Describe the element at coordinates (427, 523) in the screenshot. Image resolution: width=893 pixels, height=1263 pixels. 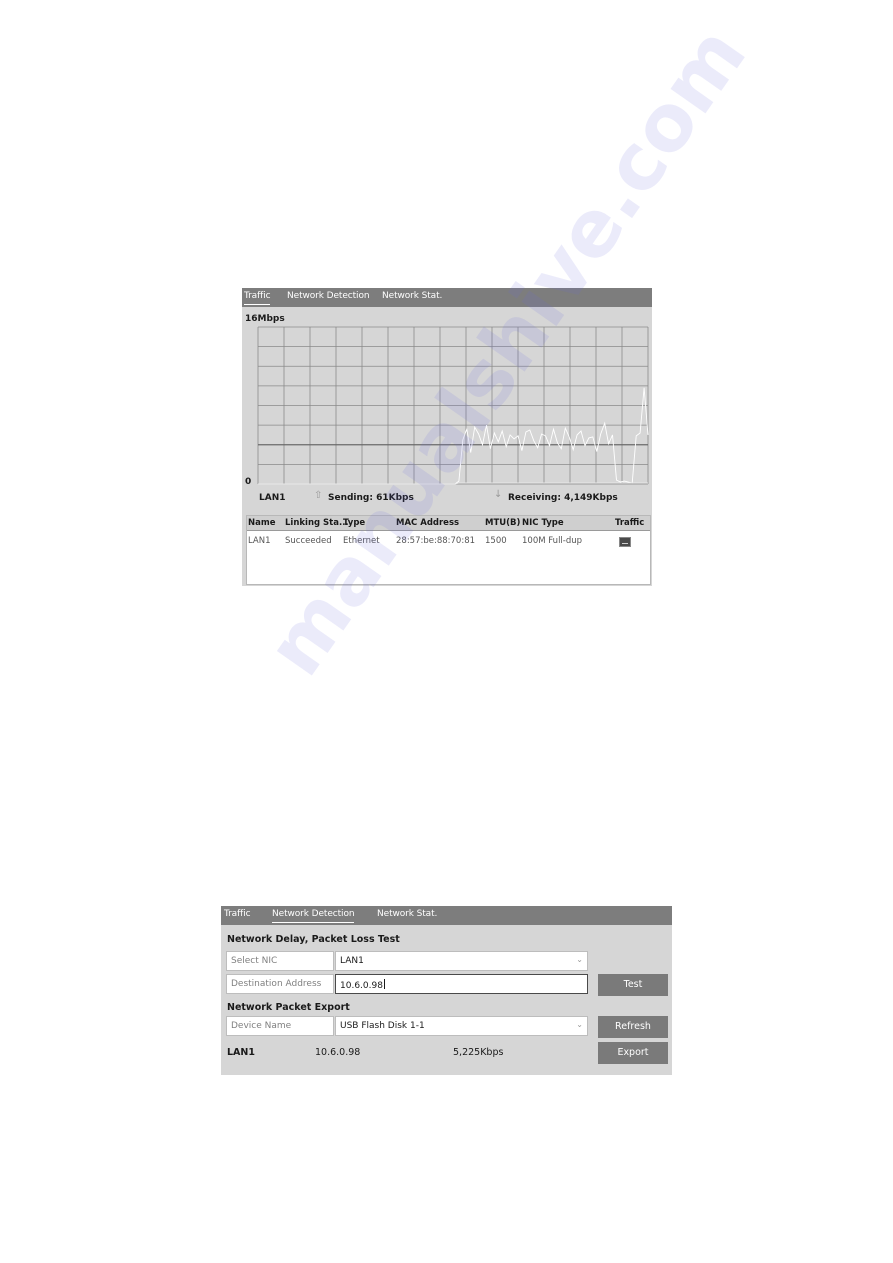
I see `column-header-mac-address: MAC Address` at that location.